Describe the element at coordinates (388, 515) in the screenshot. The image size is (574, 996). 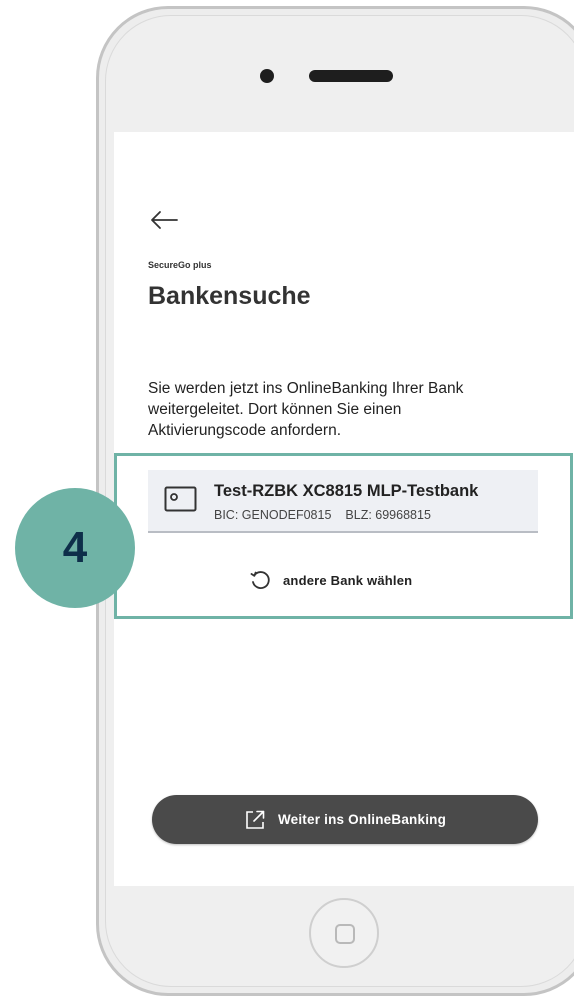
I see `bank-blz: BLZ: 69968815` at that location.